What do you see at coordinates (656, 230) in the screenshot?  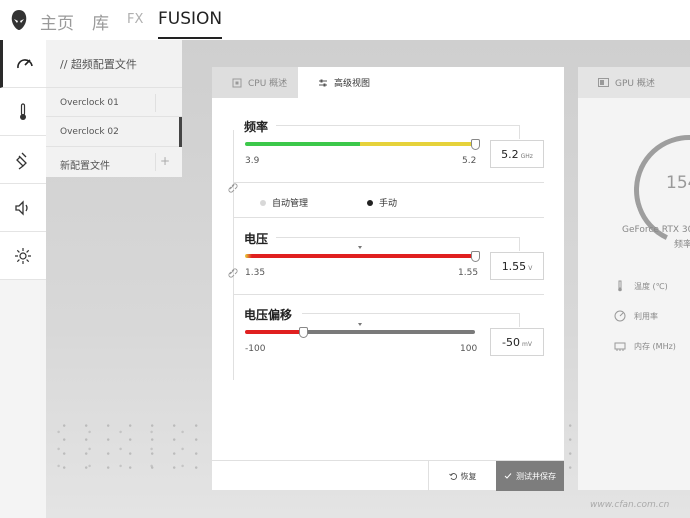 I see `gpu-model-name: GeForce RTX 306` at bounding box center [656, 230].